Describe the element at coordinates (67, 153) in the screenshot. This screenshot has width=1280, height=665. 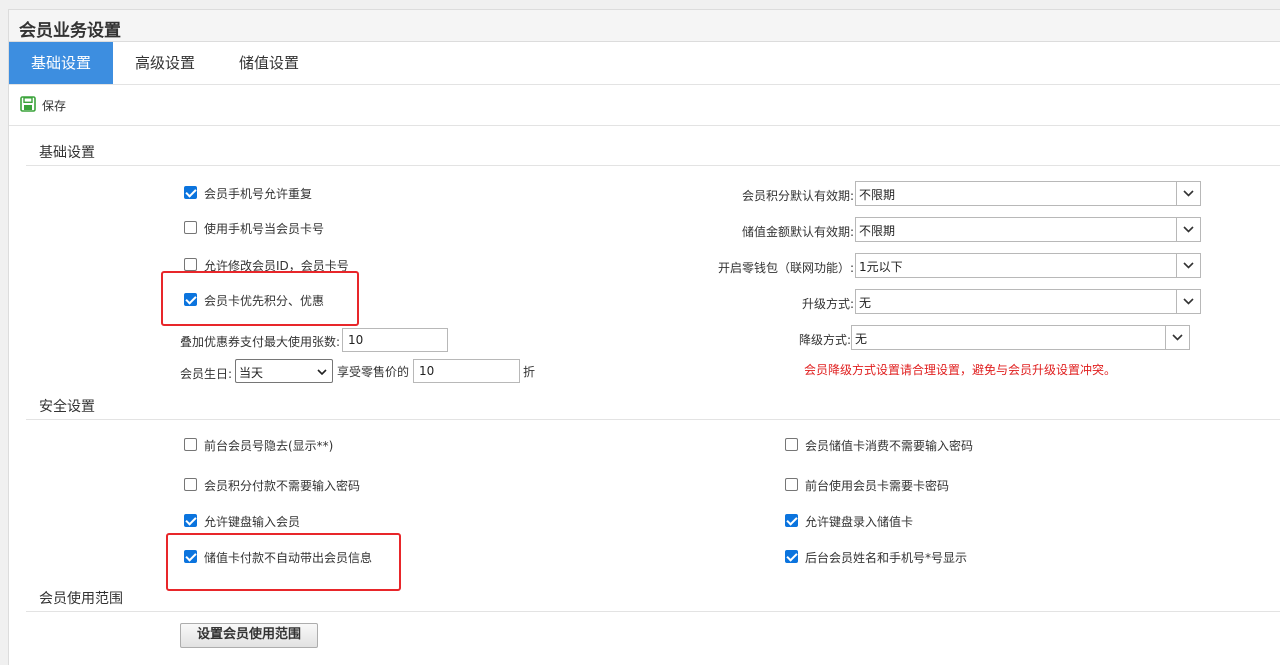
I see `section-basic-heading: 基础设置` at that location.